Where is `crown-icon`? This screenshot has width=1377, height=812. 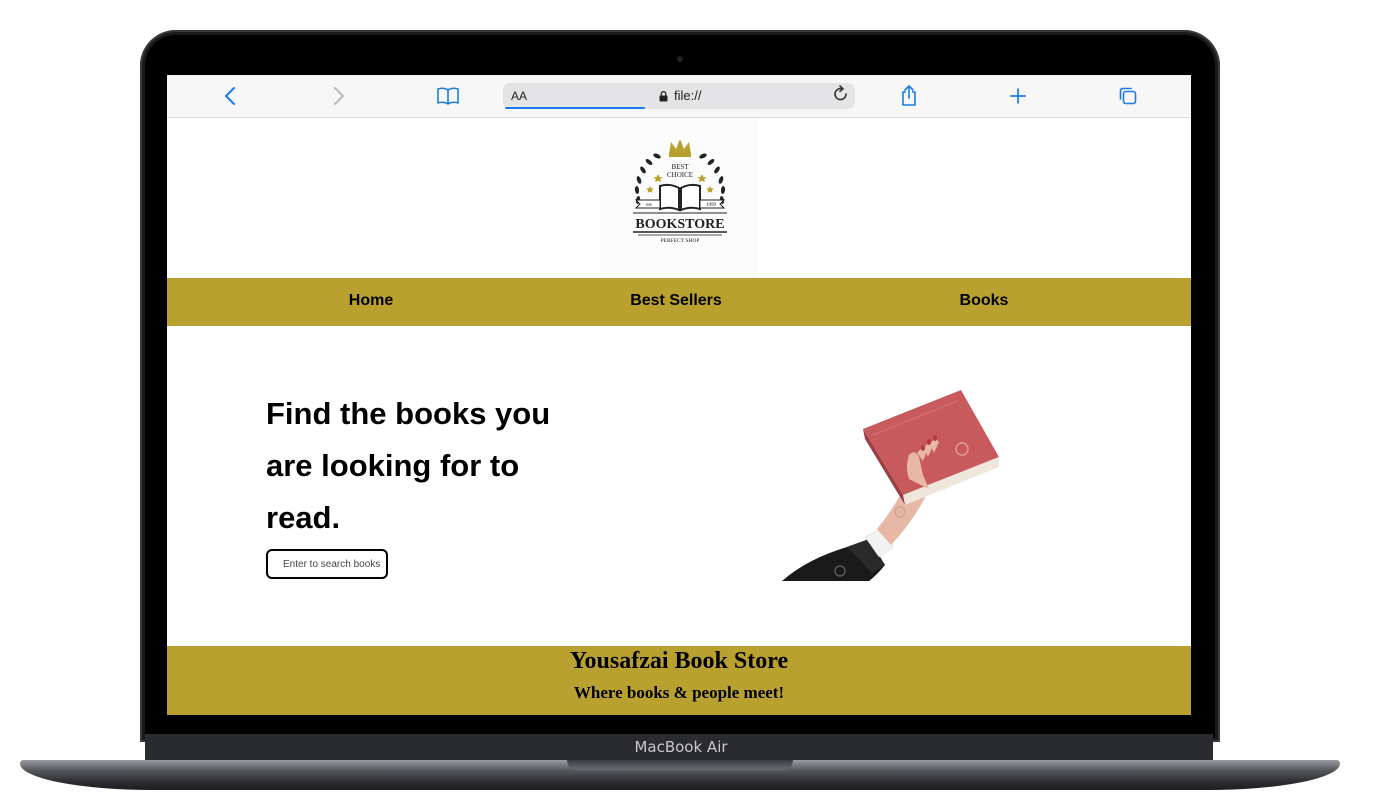
crown-icon is located at coordinates (680, 148).